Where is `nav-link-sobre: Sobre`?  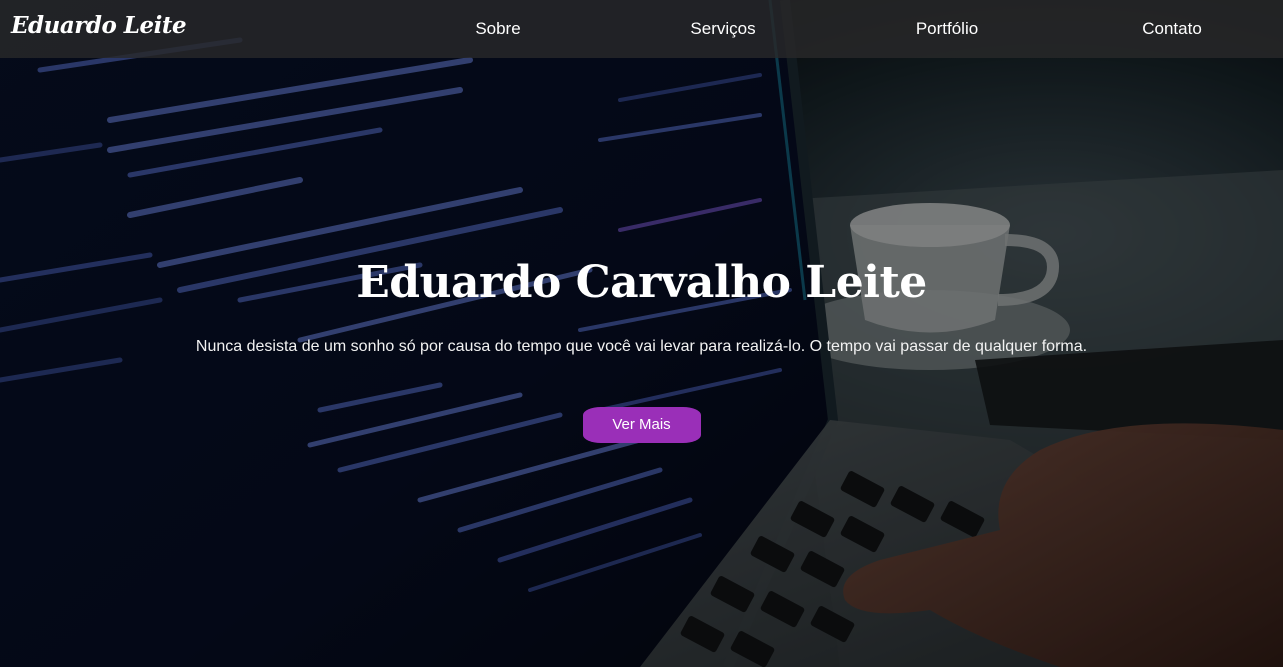
nav-link-sobre: Sobre is located at coordinates (497, 29).